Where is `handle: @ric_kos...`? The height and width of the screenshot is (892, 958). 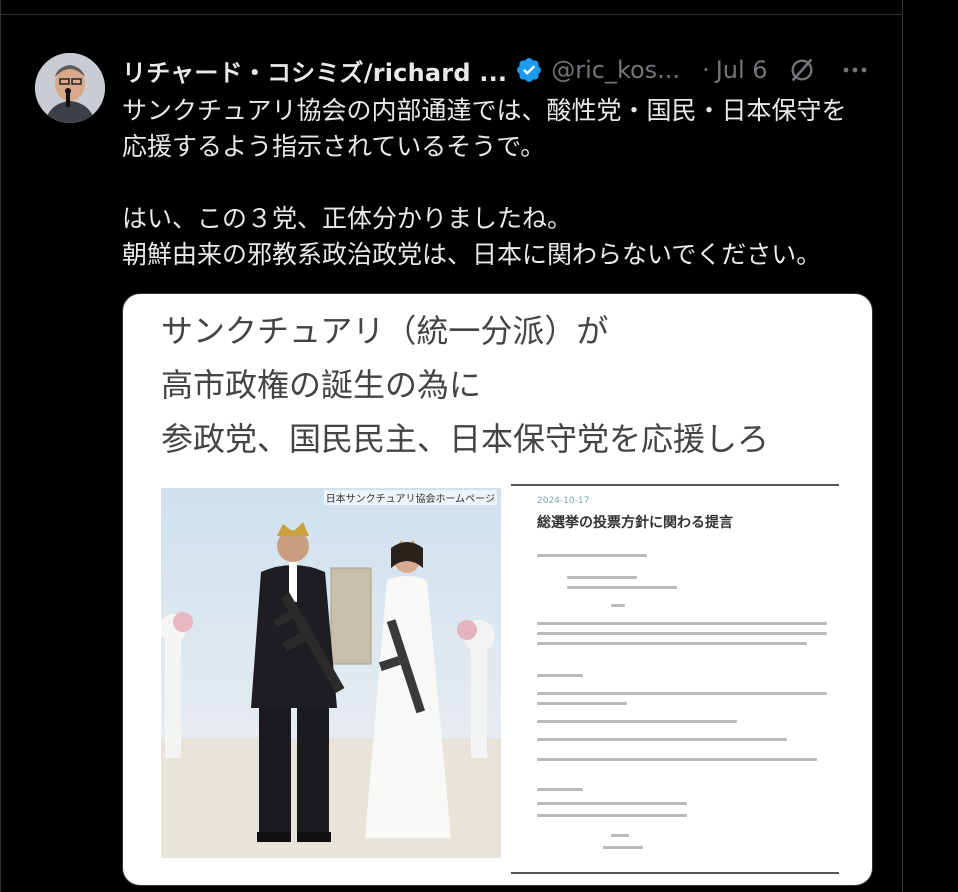
handle: @ric_kos... is located at coordinates (615, 70).